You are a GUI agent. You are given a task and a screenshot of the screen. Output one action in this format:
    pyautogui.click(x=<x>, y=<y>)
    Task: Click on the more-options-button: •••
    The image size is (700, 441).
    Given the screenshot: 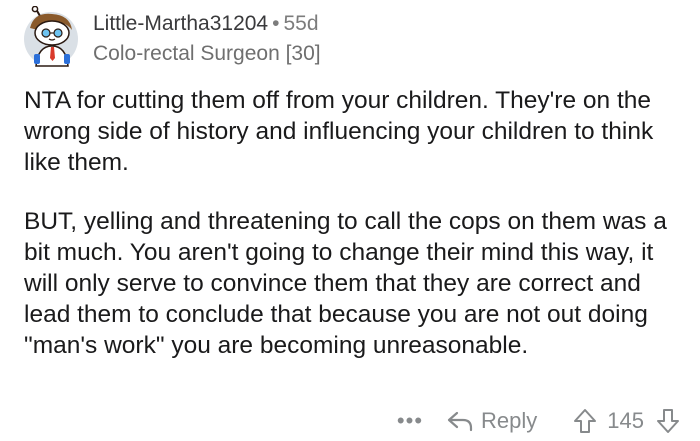 What is the action you would take?
    pyautogui.click(x=410, y=421)
    